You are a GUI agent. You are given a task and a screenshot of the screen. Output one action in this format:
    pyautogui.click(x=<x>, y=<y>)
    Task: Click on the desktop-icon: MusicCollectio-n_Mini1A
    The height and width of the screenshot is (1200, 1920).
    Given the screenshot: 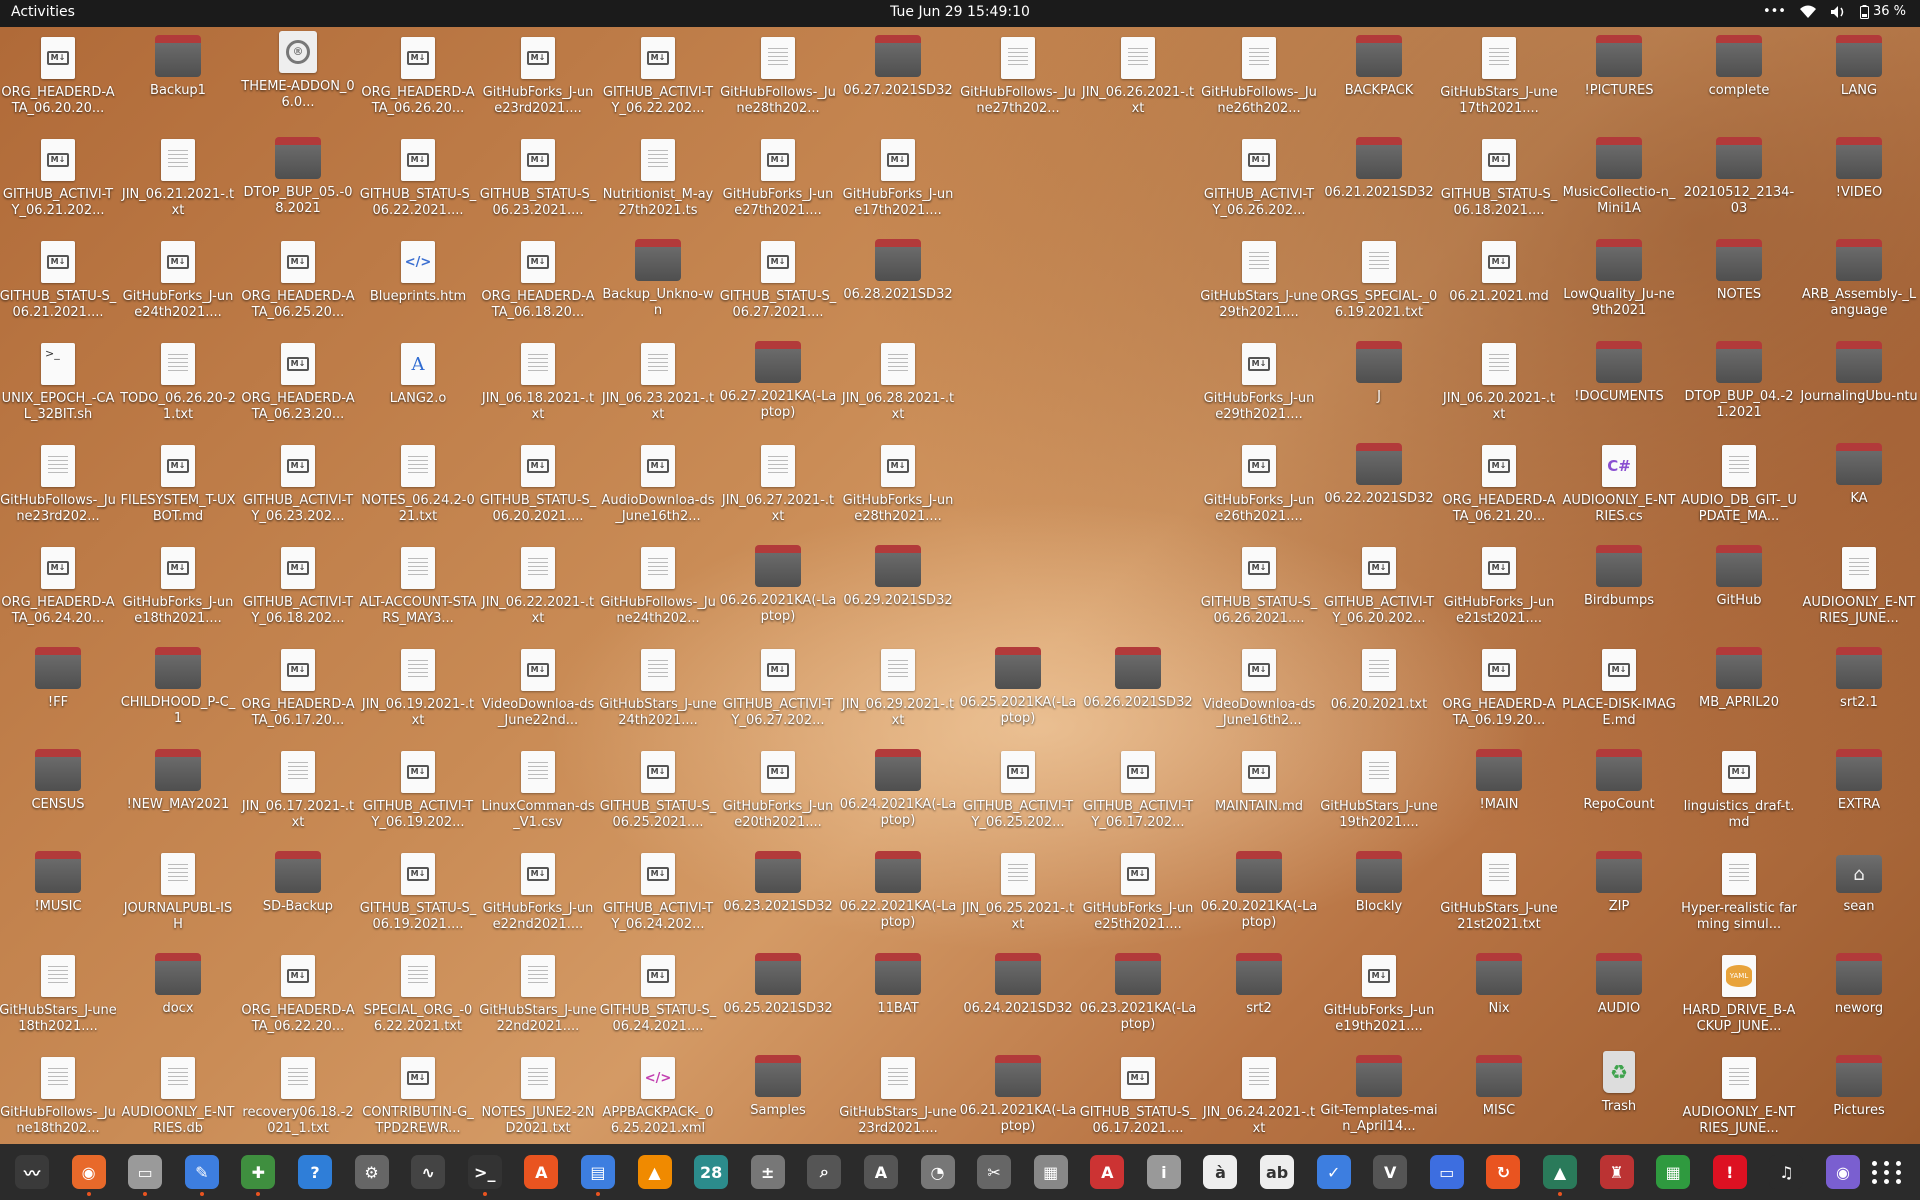 What is the action you would take?
    pyautogui.click(x=1619, y=183)
    